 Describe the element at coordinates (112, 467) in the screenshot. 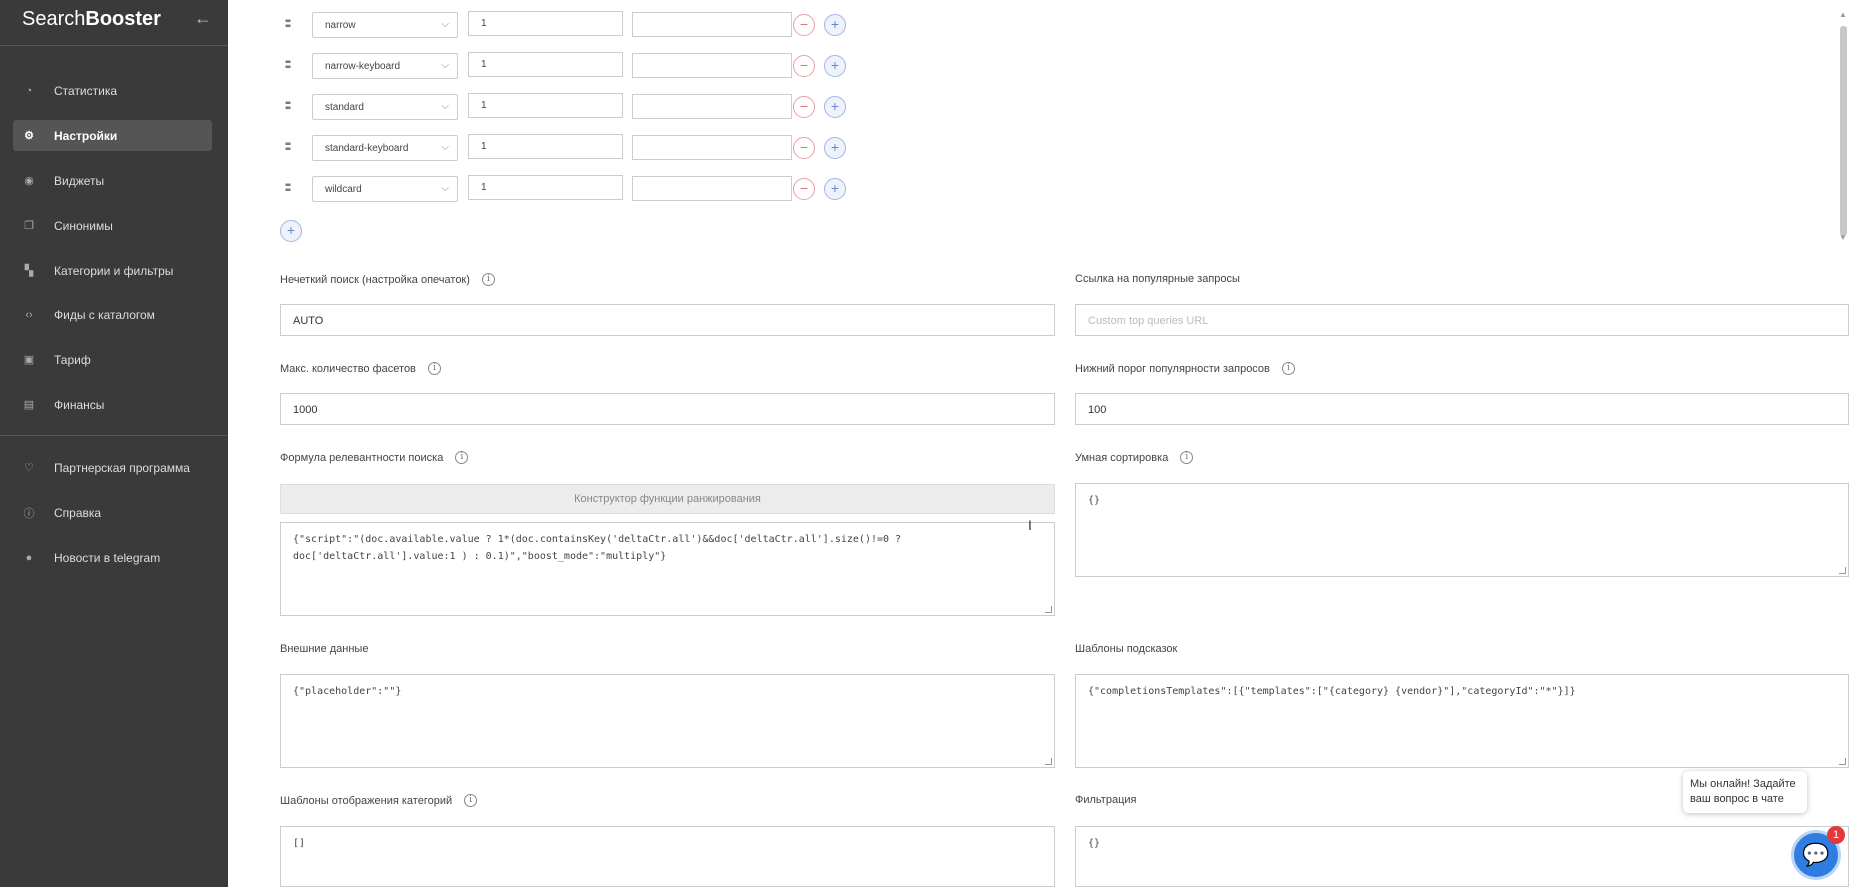

I see `sidebar-item-partner: ♡ Партнерская программа` at that location.